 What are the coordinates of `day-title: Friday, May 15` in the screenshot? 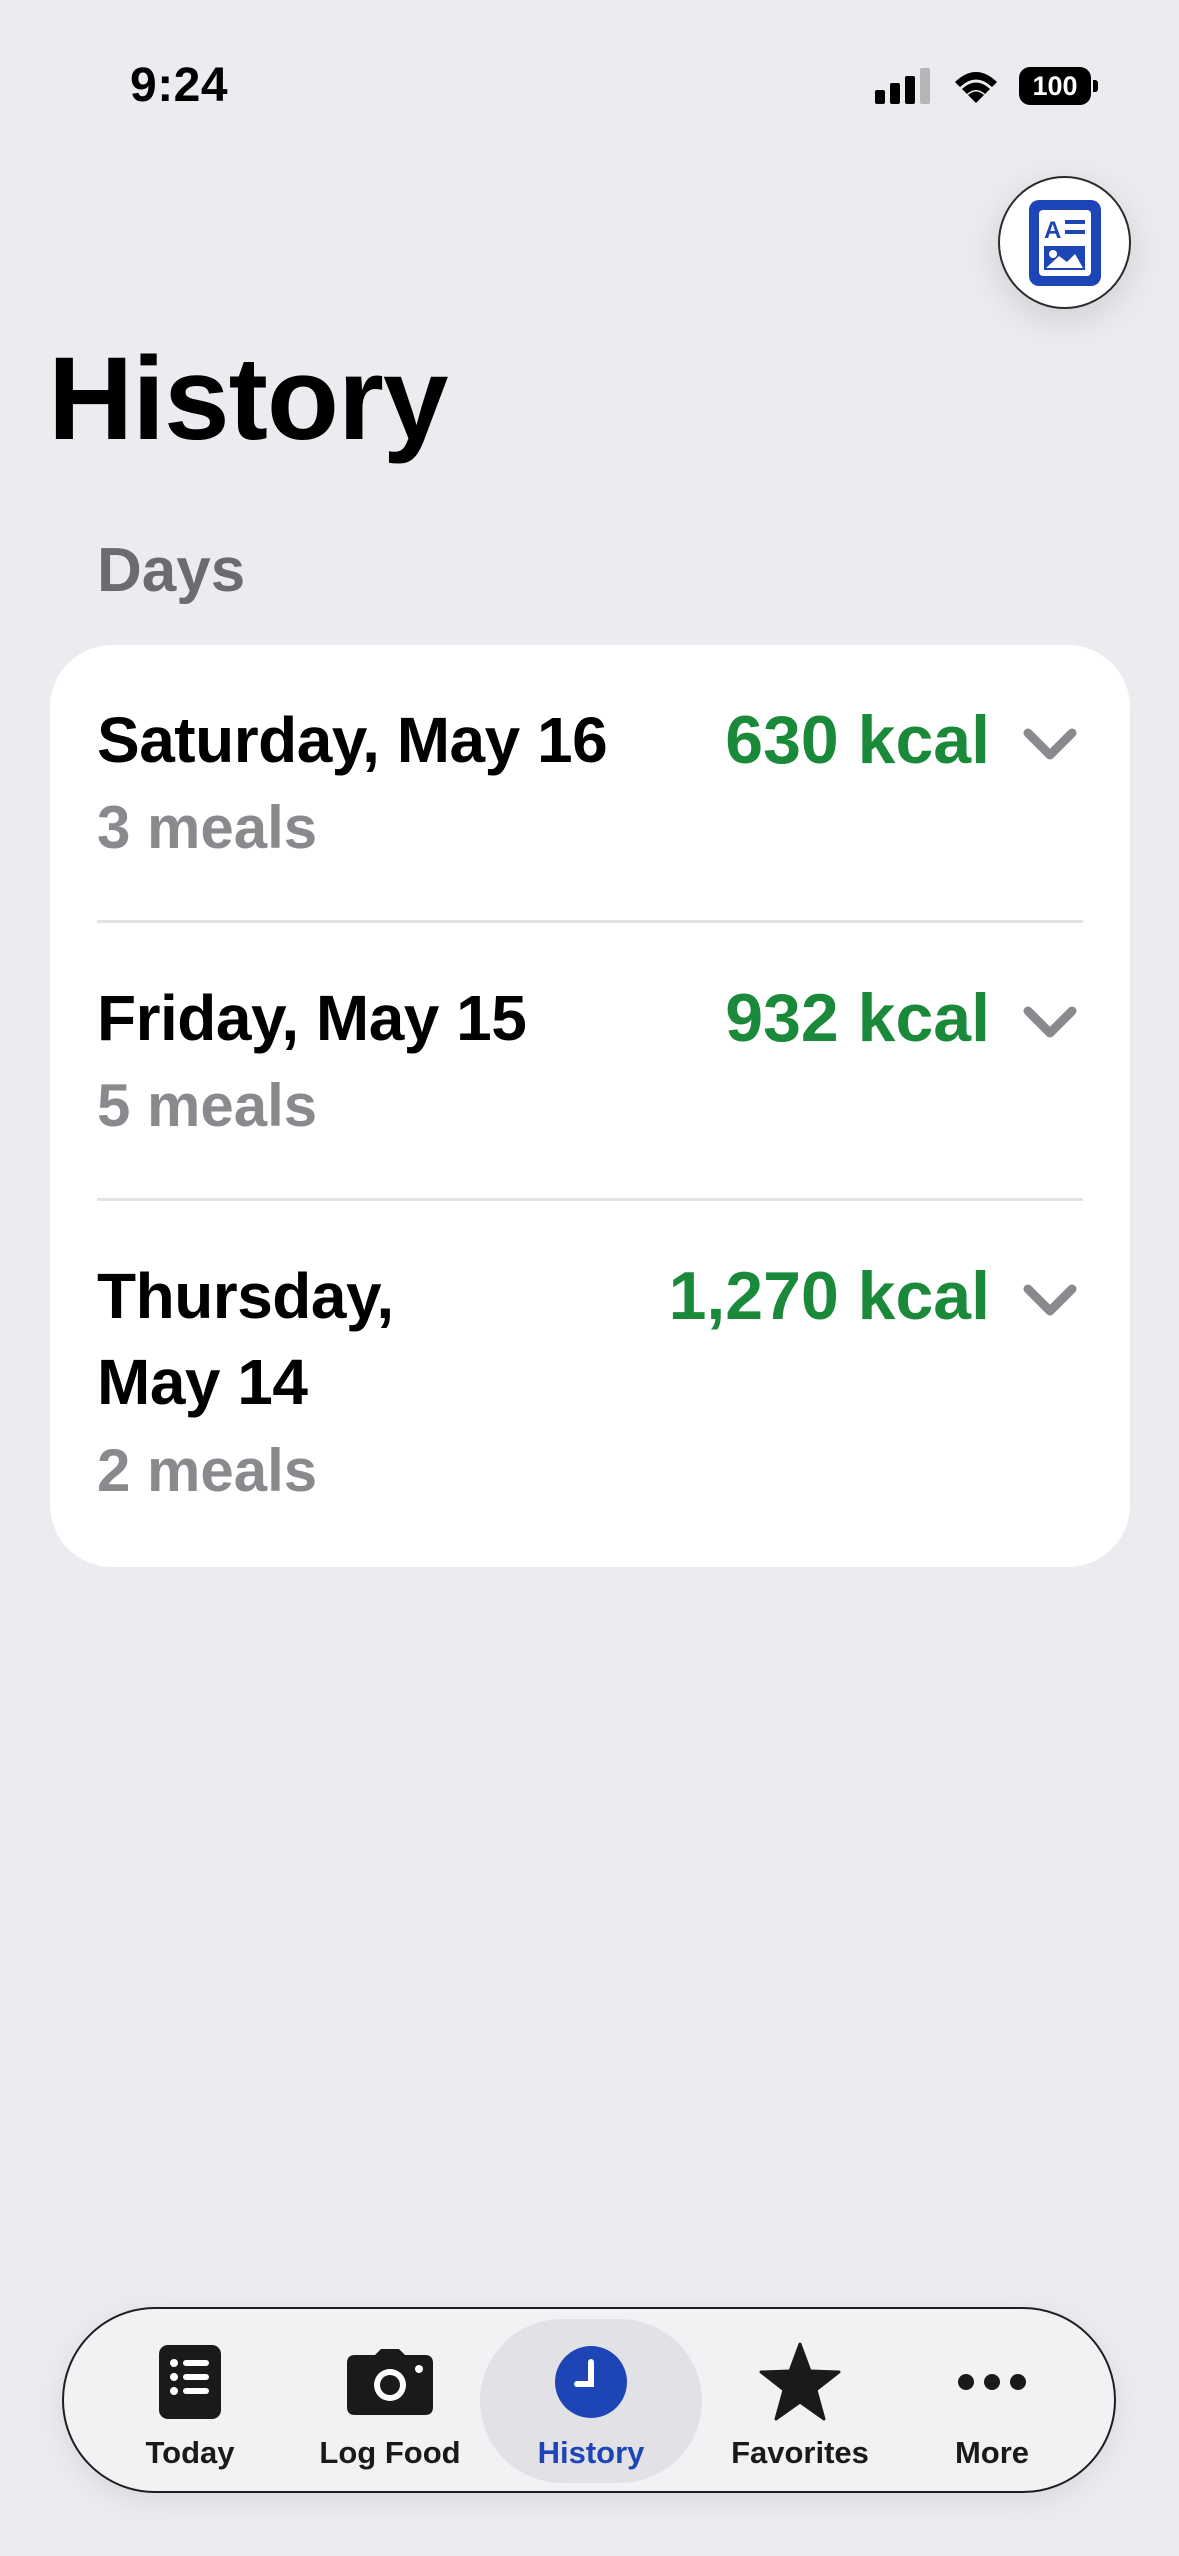 It's located at (312, 1018).